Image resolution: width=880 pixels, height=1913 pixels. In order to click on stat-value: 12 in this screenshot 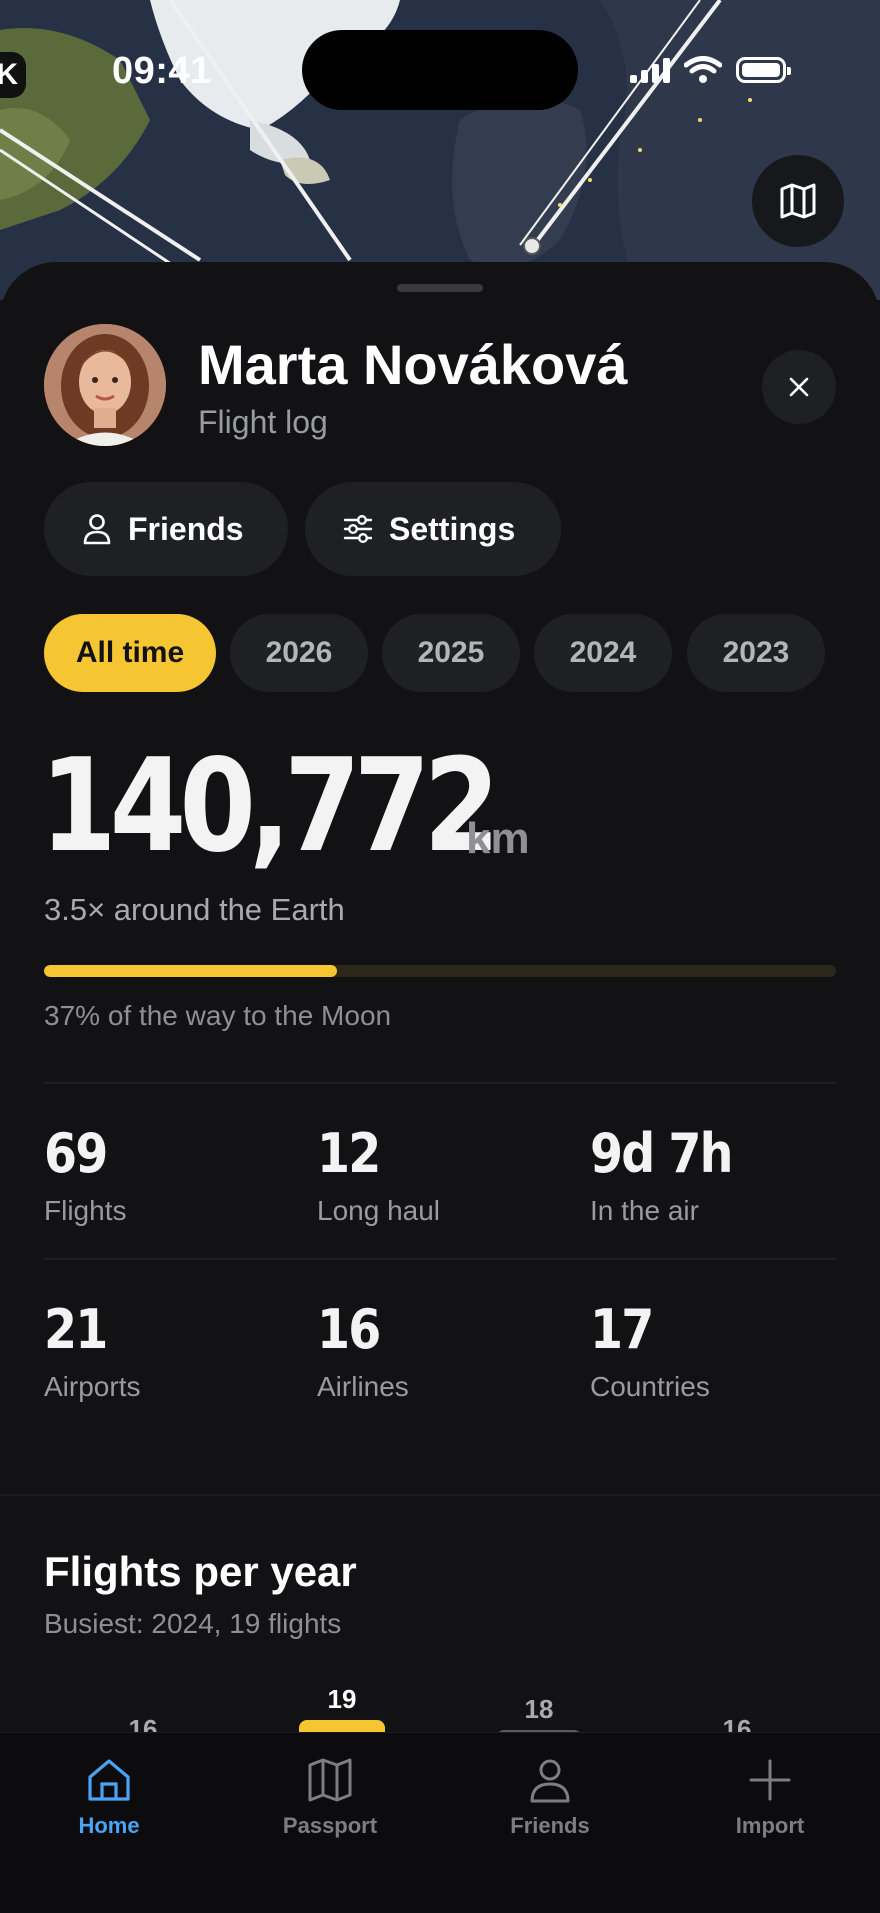, I will do `click(349, 1153)`.